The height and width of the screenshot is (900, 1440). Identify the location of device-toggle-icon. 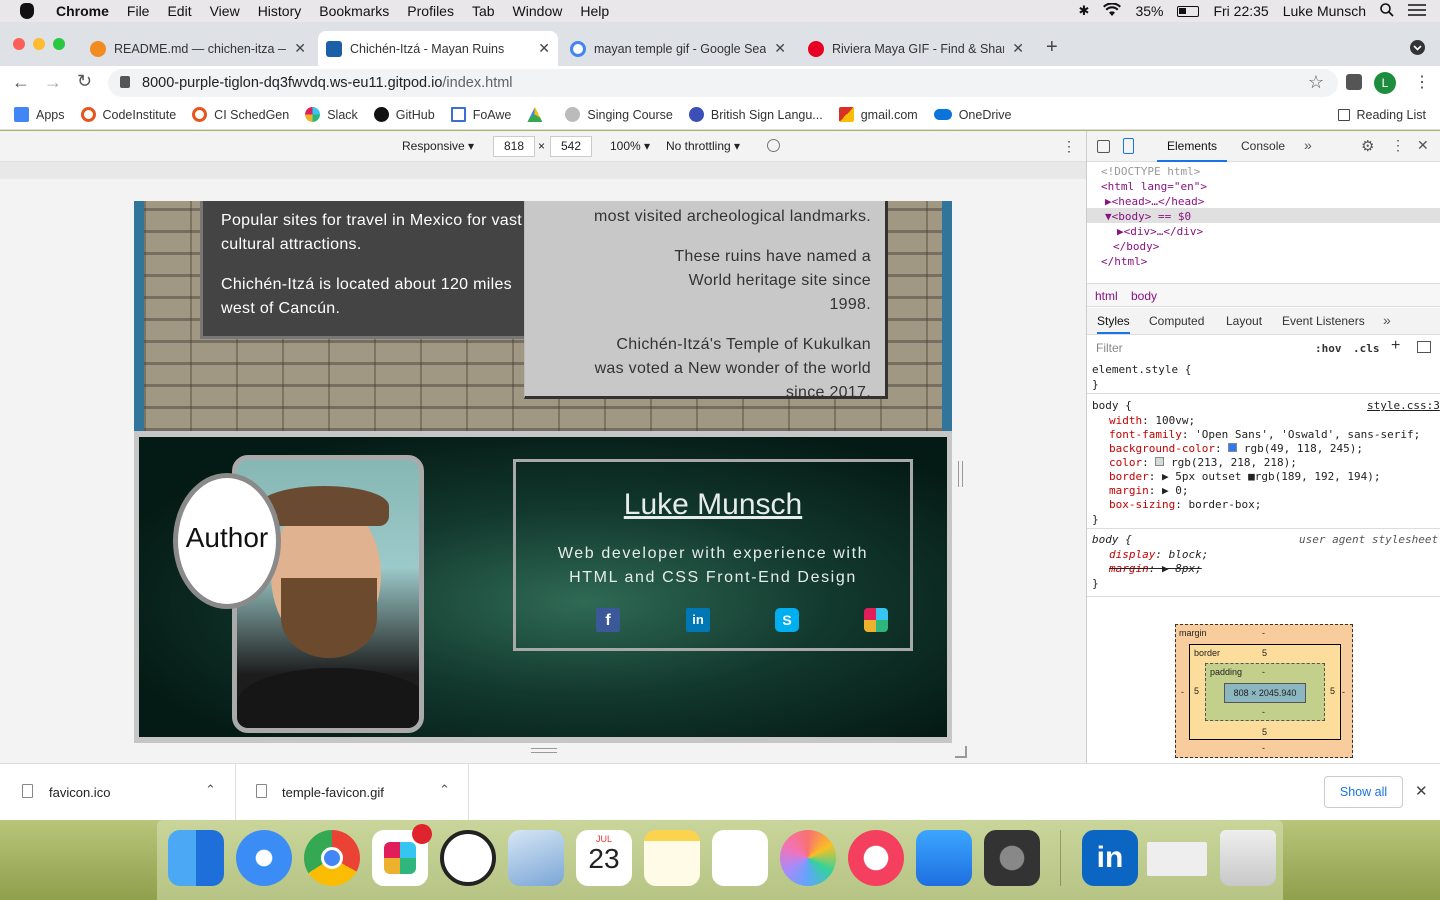
(1128, 146).